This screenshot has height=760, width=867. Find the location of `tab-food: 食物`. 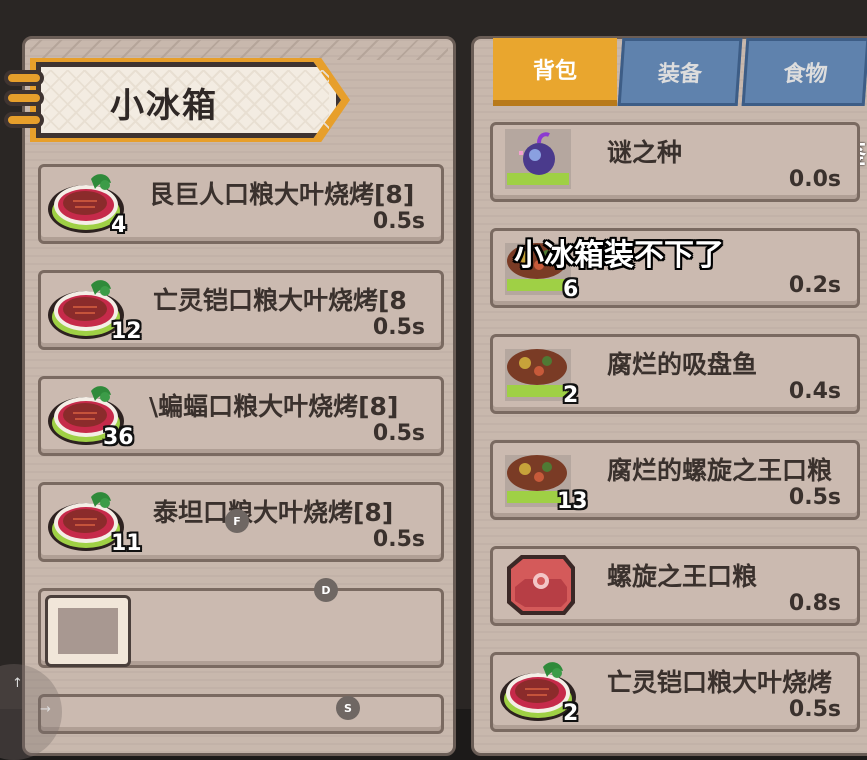

tab-food: 食物 is located at coordinates (804, 72).